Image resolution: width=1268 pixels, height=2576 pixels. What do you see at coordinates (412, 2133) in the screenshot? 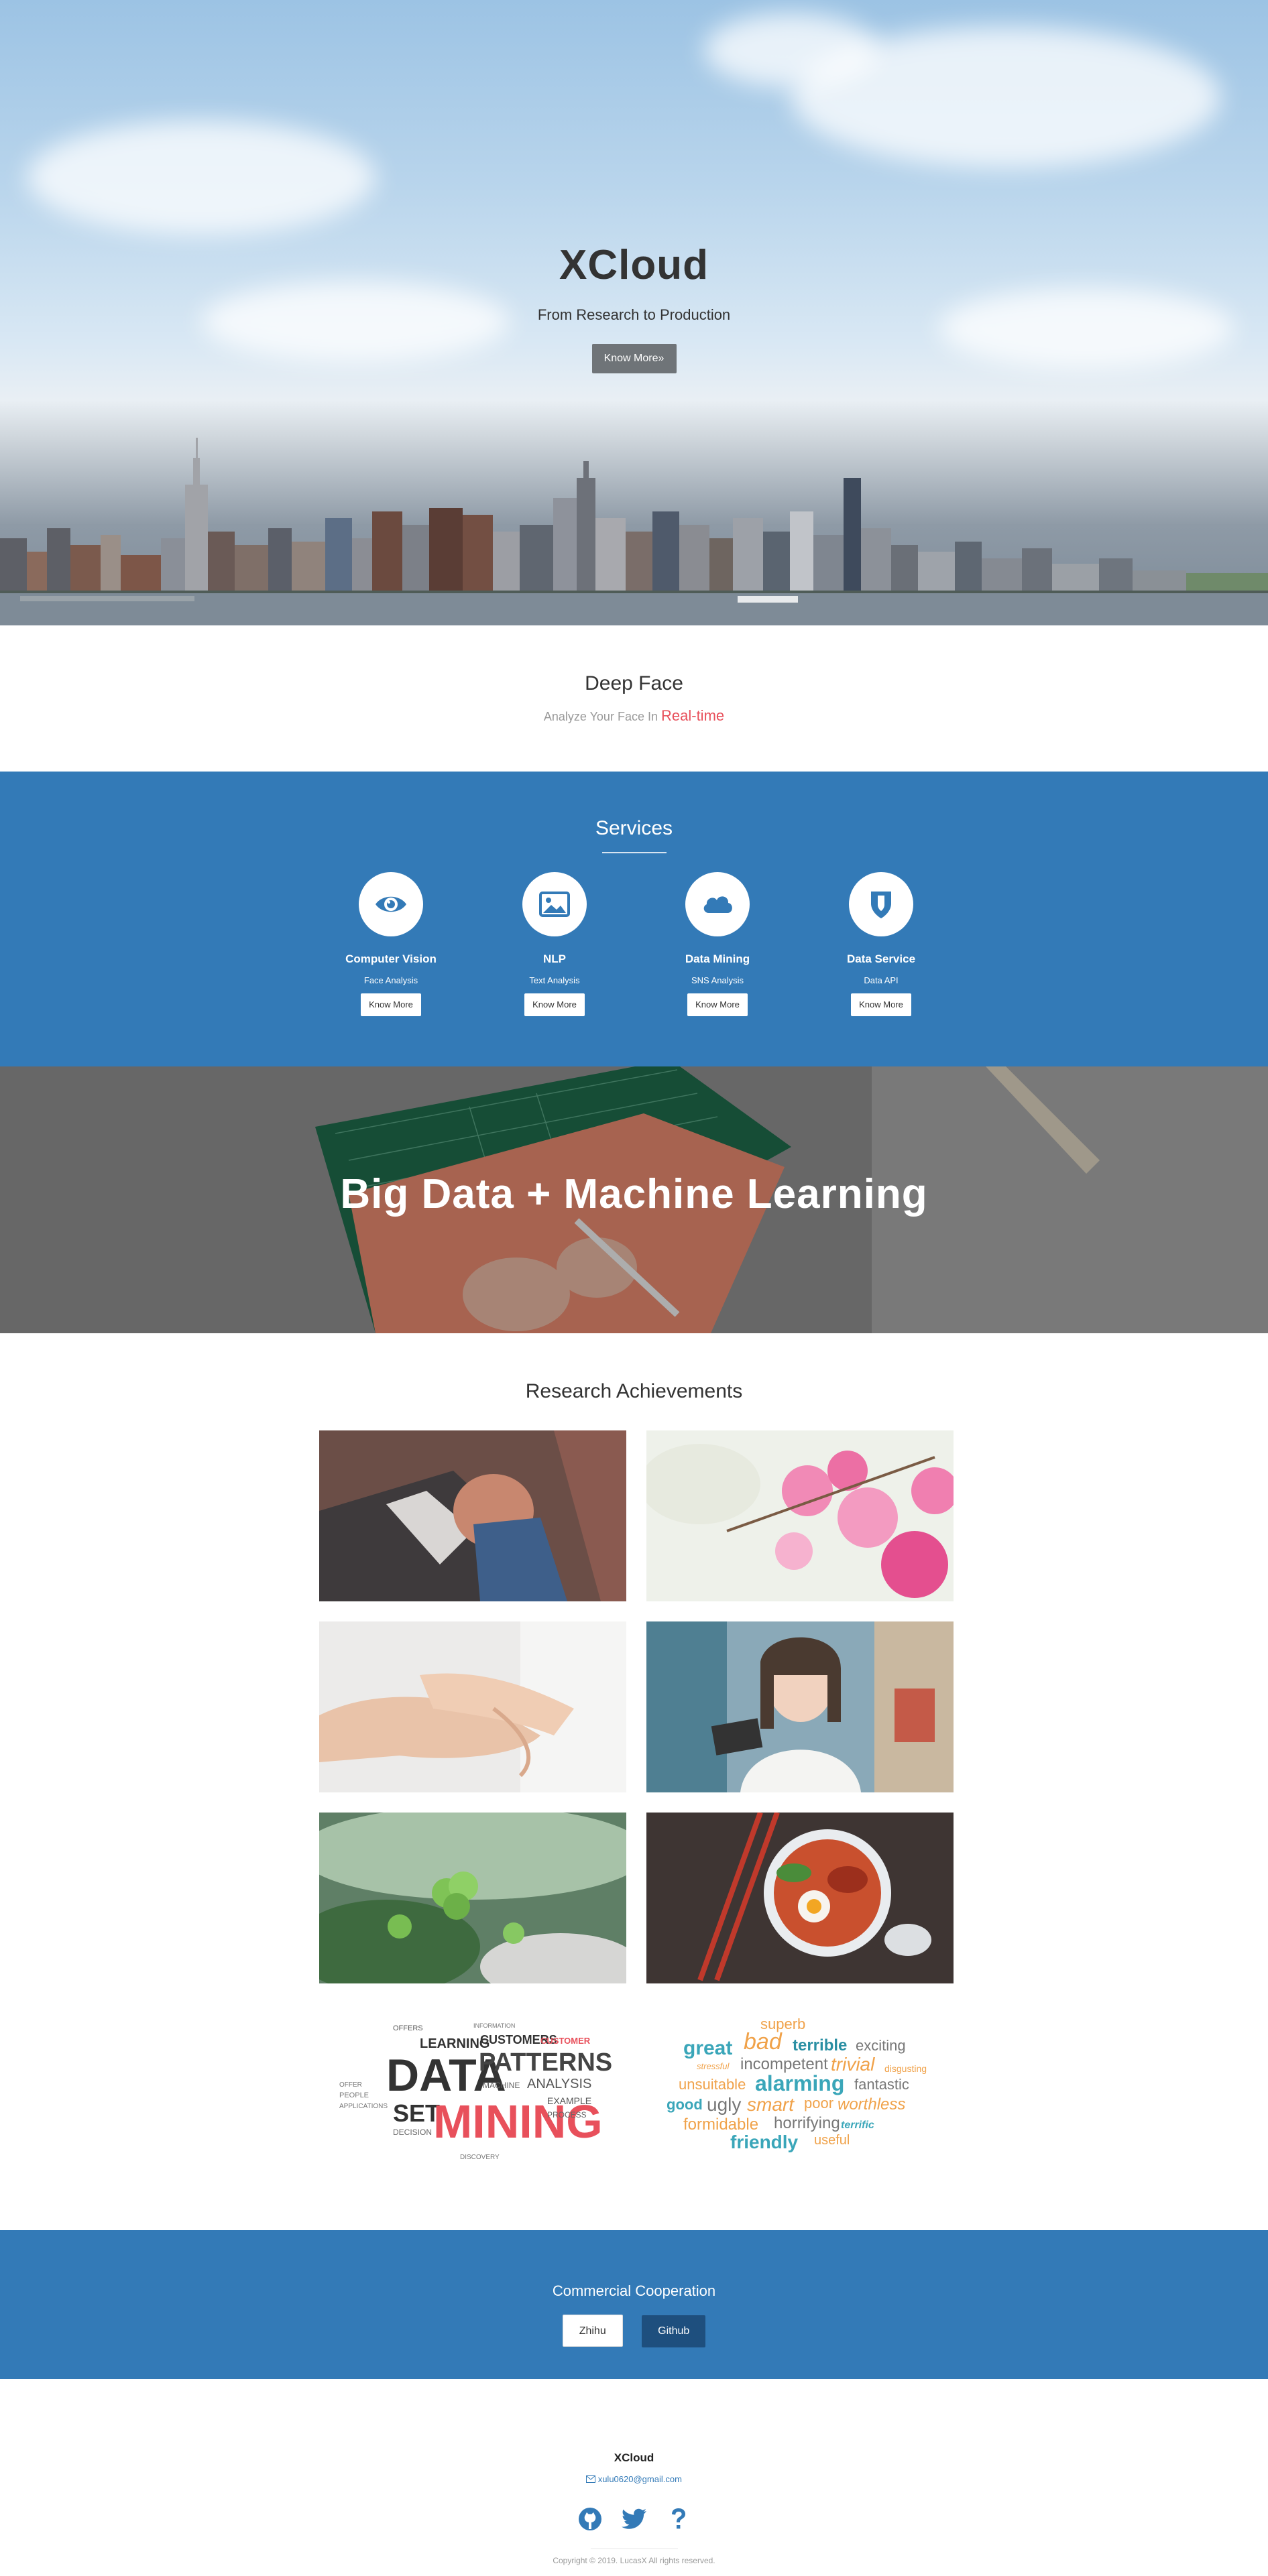
I see `svg-text: DECISION` at bounding box center [412, 2133].